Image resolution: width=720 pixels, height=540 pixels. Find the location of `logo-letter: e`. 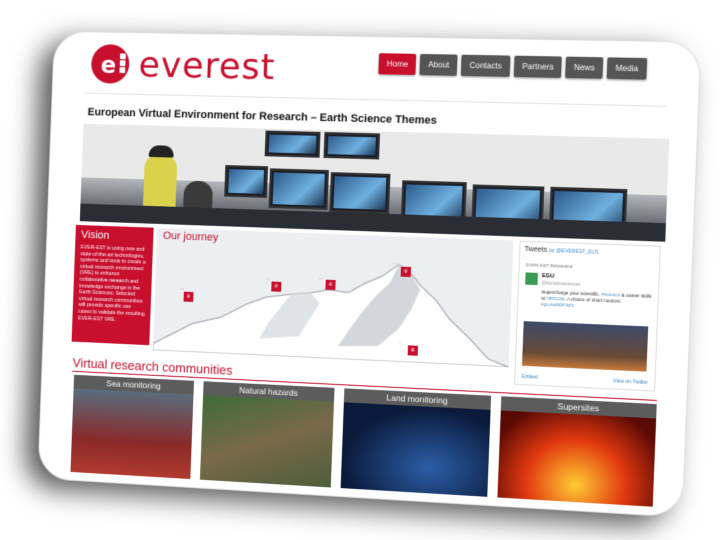

logo-letter: e is located at coordinates (108, 65).